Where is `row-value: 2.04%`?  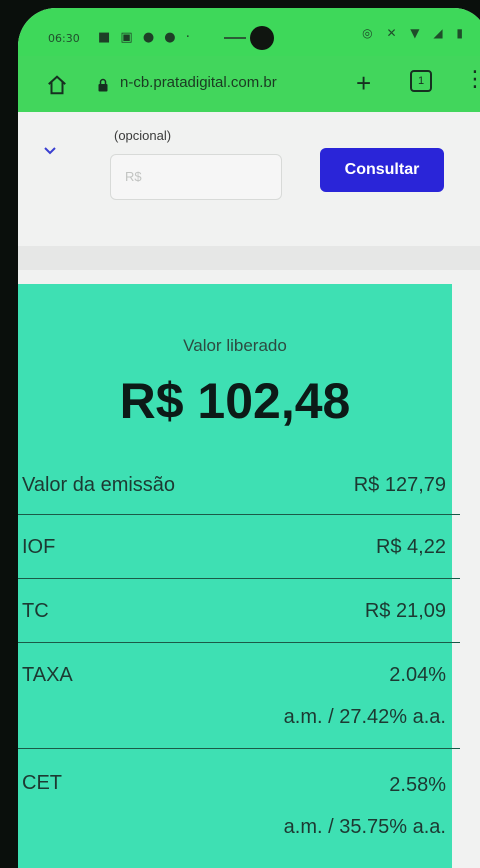
row-value: 2.04% is located at coordinates (417, 675).